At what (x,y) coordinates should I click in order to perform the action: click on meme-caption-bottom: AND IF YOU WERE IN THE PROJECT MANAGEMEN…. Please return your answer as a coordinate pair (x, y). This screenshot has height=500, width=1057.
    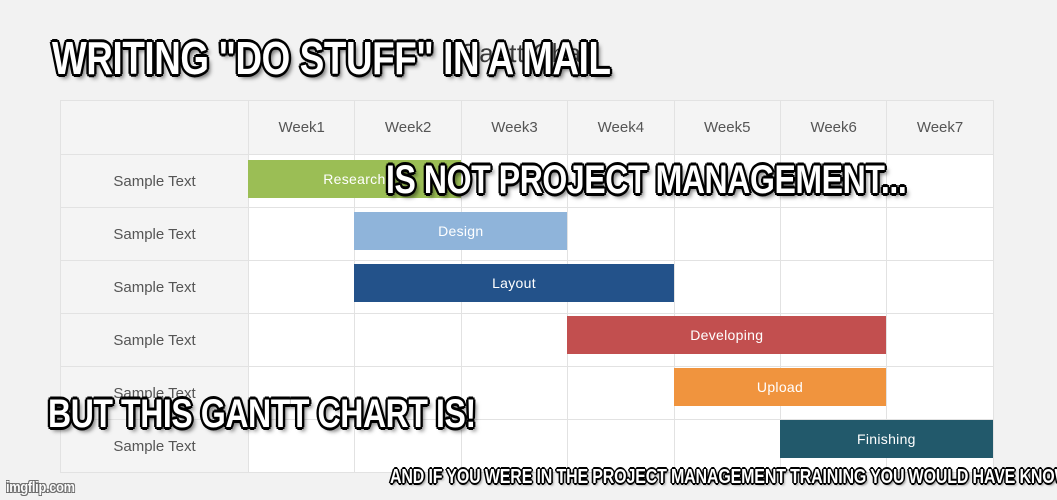
    Looking at the image, I should click on (723, 477).